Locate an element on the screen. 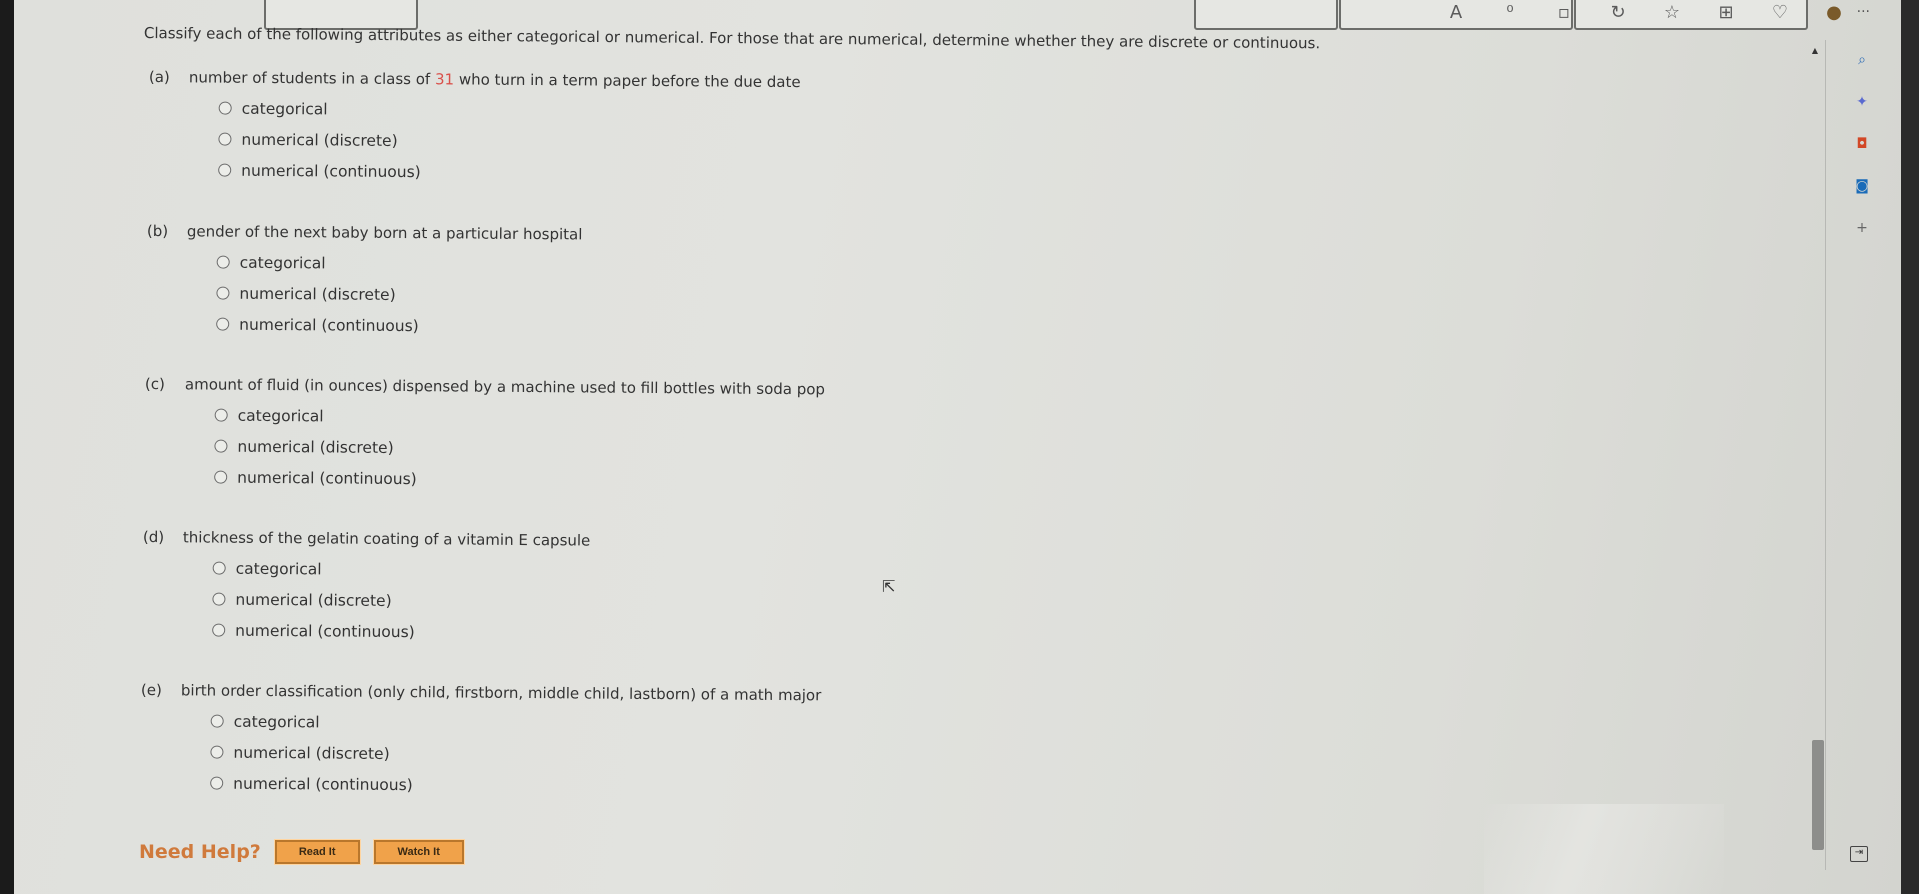 The height and width of the screenshot is (894, 1919). watch-it-button: Watch It is located at coordinates (418, 852).